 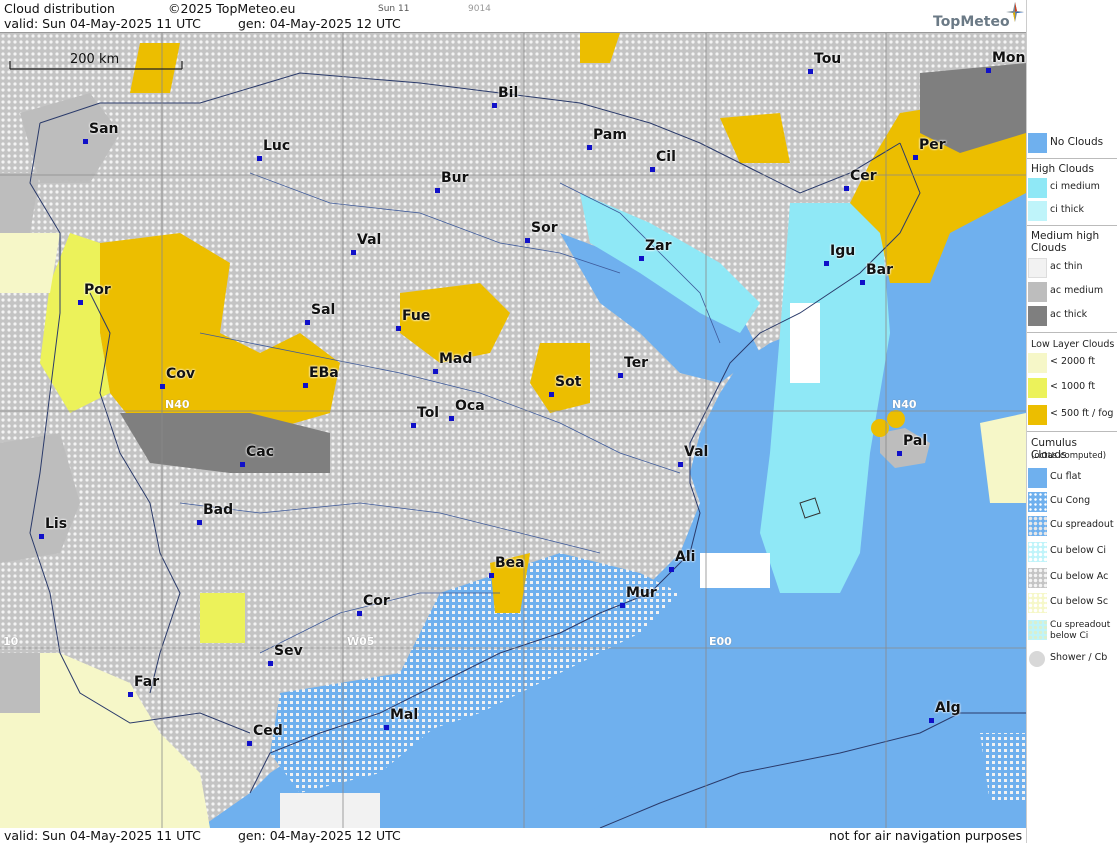 I want to click on valid-time: valid: Sun 04-May-2025 11 UTC, so click(x=102, y=23).